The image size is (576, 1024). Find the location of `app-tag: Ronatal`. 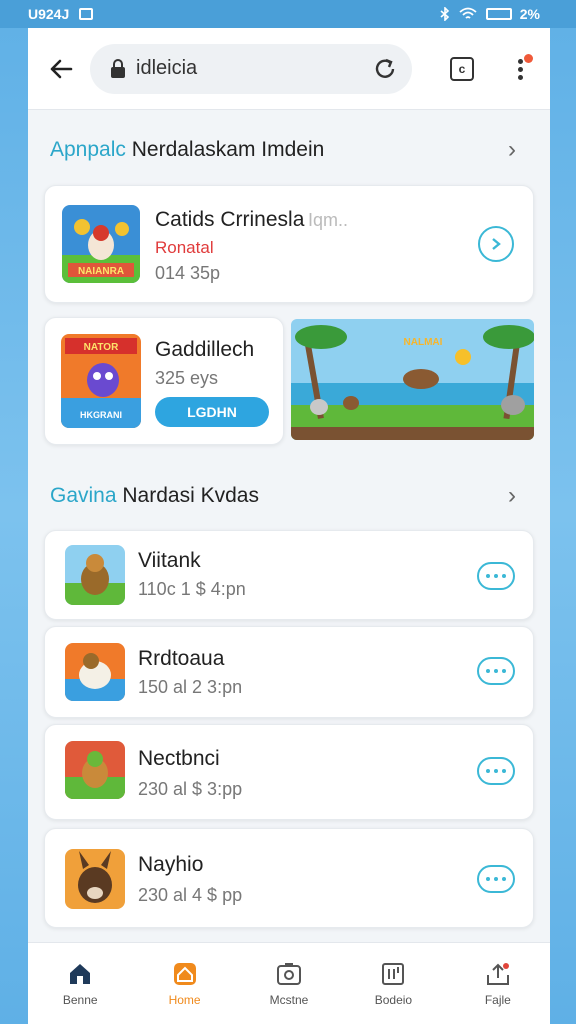

app-tag: Ronatal is located at coordinates (184, 247).